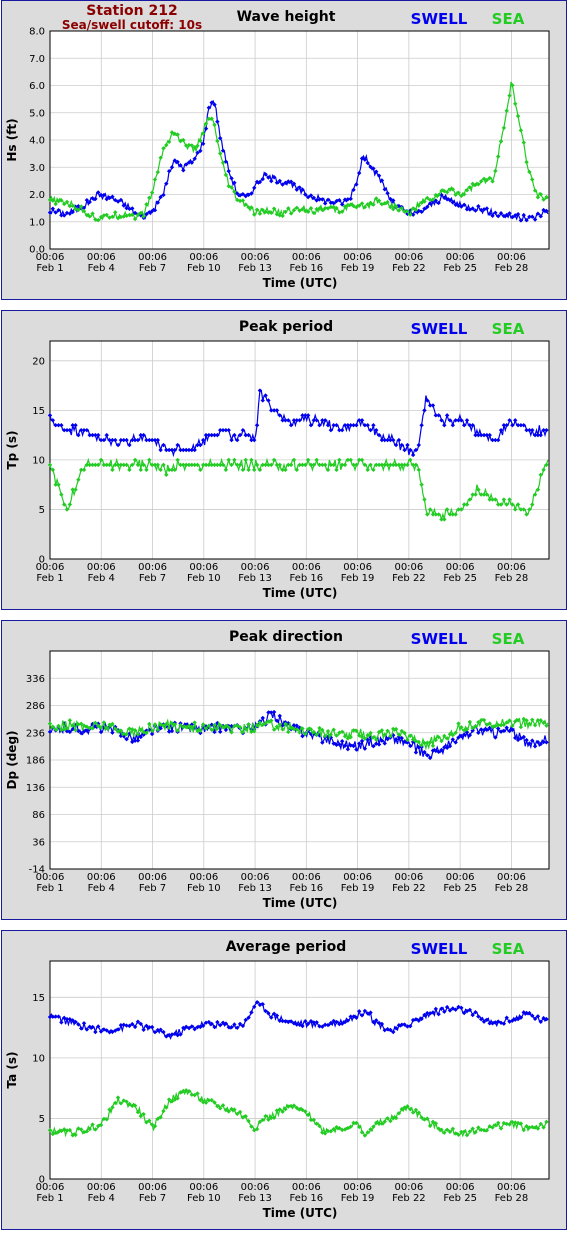 The width and height of the screenshot is (570, 1240). What do you see at coordinates (37, 86) in the screenshot?
I see `y-tick-label: 6.0` at bounding box center [37, 86].